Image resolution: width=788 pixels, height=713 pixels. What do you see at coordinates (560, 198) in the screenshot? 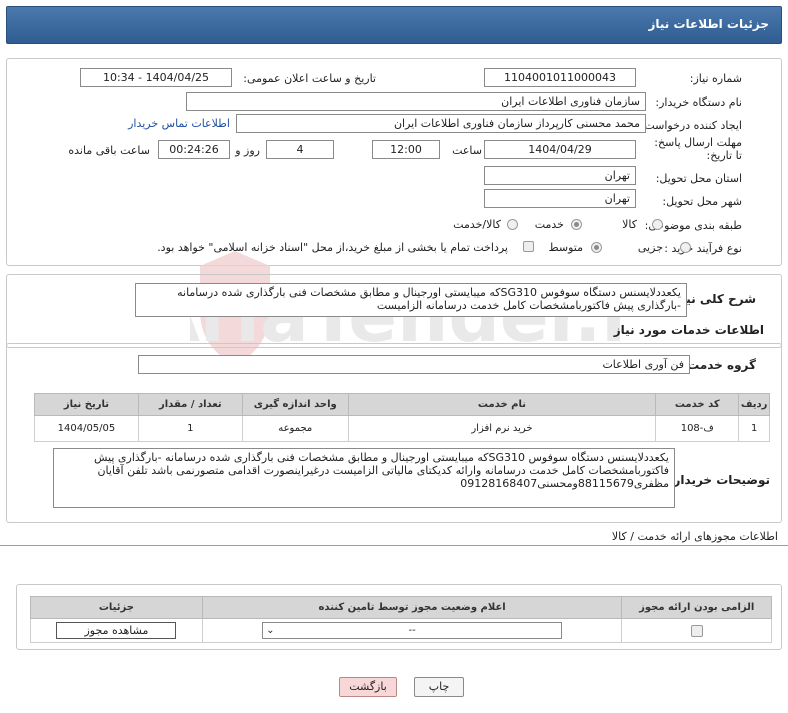
I see `city-field: تهران` at bounding box center [560, 198].